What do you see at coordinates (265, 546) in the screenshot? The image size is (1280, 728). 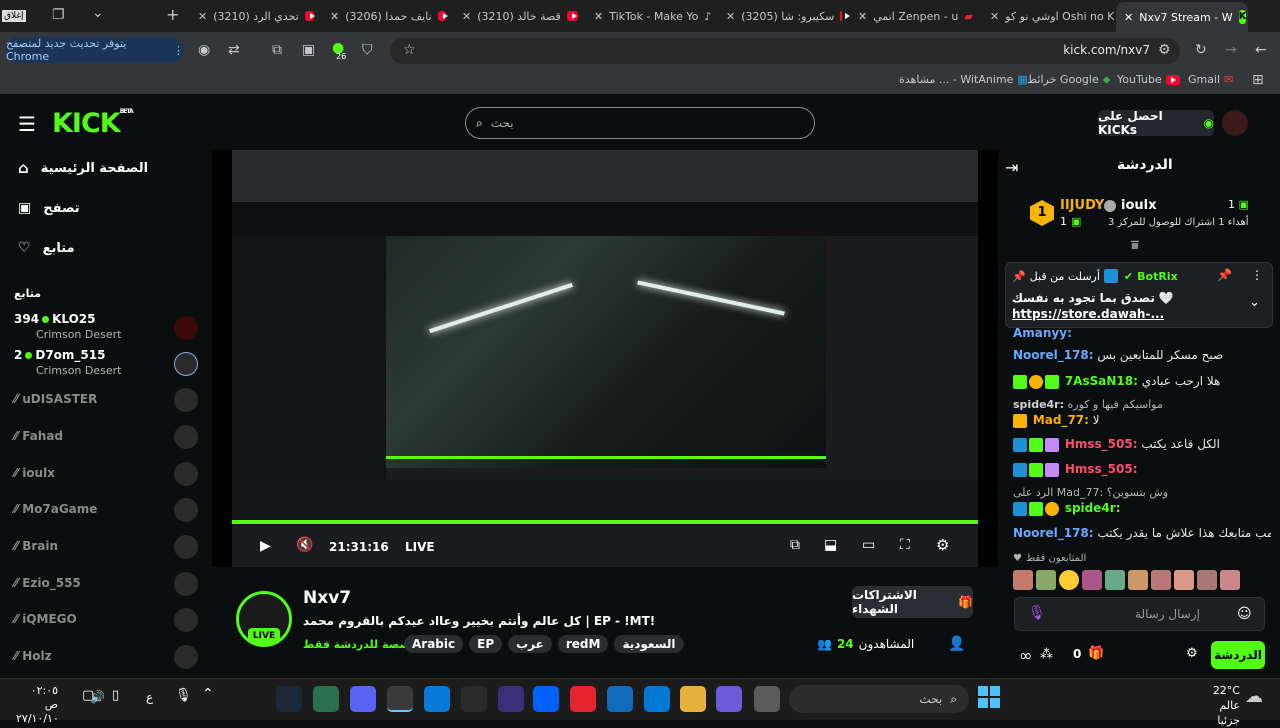 I see `play-icon: ▶` at bounding box center [265, 546].